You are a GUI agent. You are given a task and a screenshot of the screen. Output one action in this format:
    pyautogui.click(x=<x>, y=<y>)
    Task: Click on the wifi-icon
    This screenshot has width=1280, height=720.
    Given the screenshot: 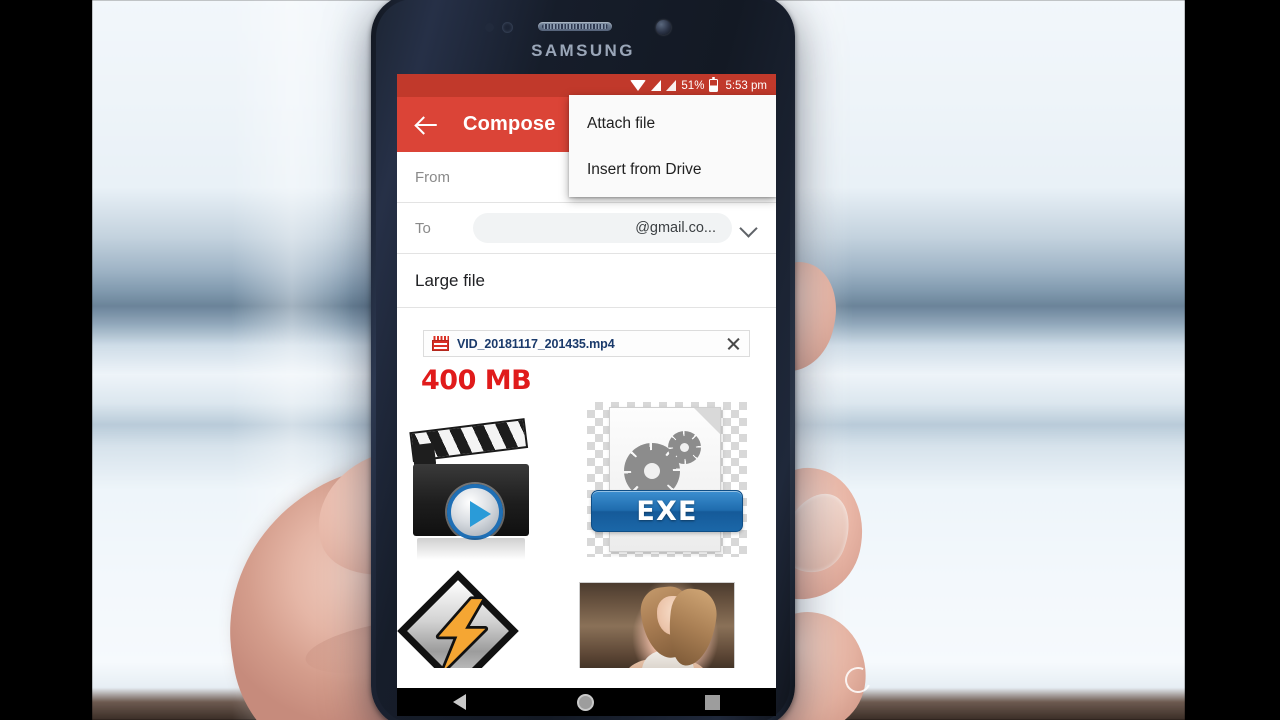 What is the action you would take?
    pyautogui.click(x=638, y=85)
    